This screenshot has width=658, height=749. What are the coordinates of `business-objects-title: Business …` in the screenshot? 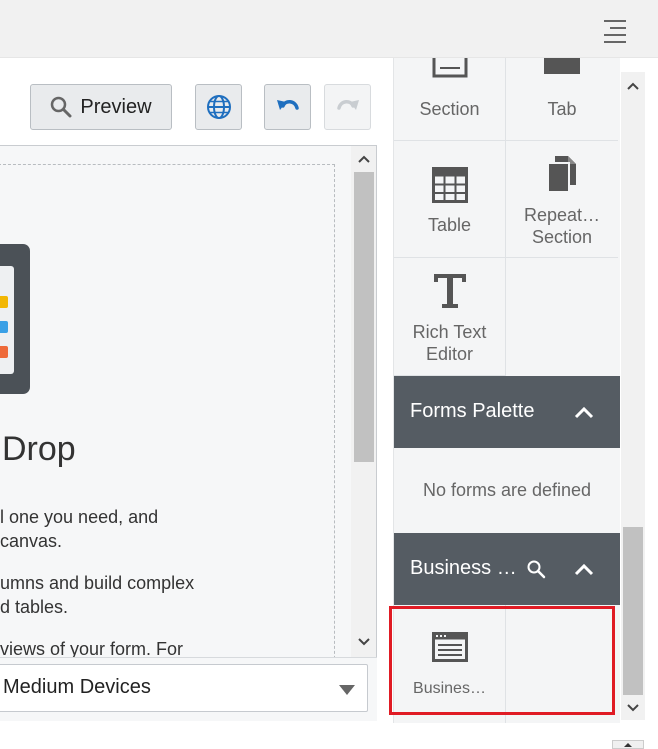 It's located at (463, 568).